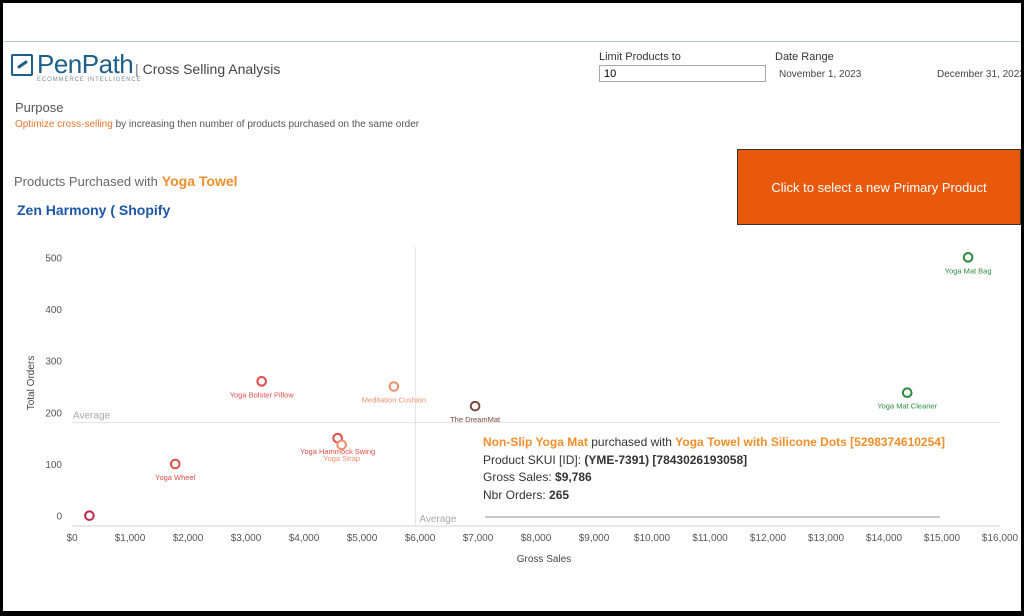 Image resolution: width=1024 pixels, height=616 pixels. Describe the element at coordinates (304, 538) in the screenshot. I see `x-tick-label: $4,000` at that location.